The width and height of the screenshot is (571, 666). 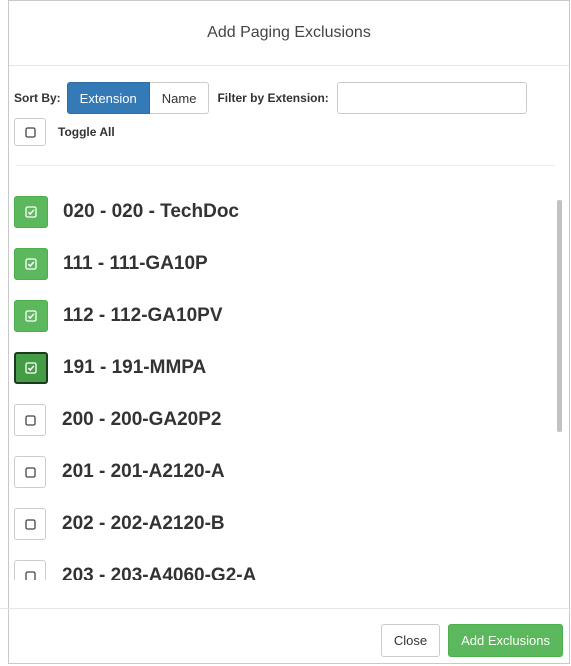 I want to click on list-item: 203 - 203-A4060-G2-A, so click(x=288, y=565).